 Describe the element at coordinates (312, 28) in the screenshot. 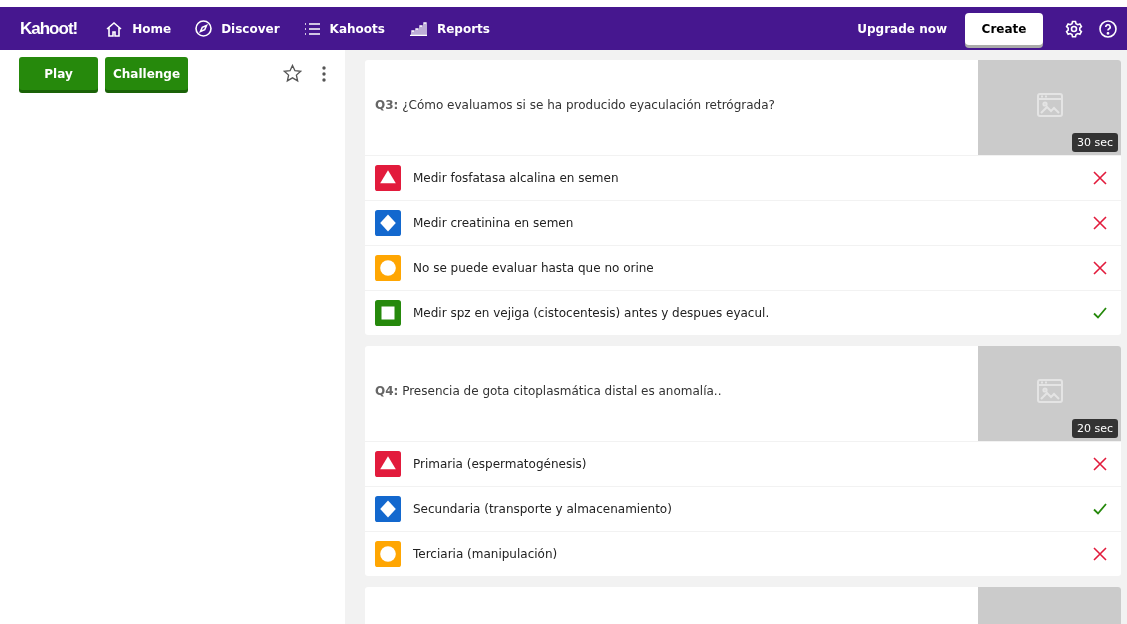

I see `list-icon` at that location.